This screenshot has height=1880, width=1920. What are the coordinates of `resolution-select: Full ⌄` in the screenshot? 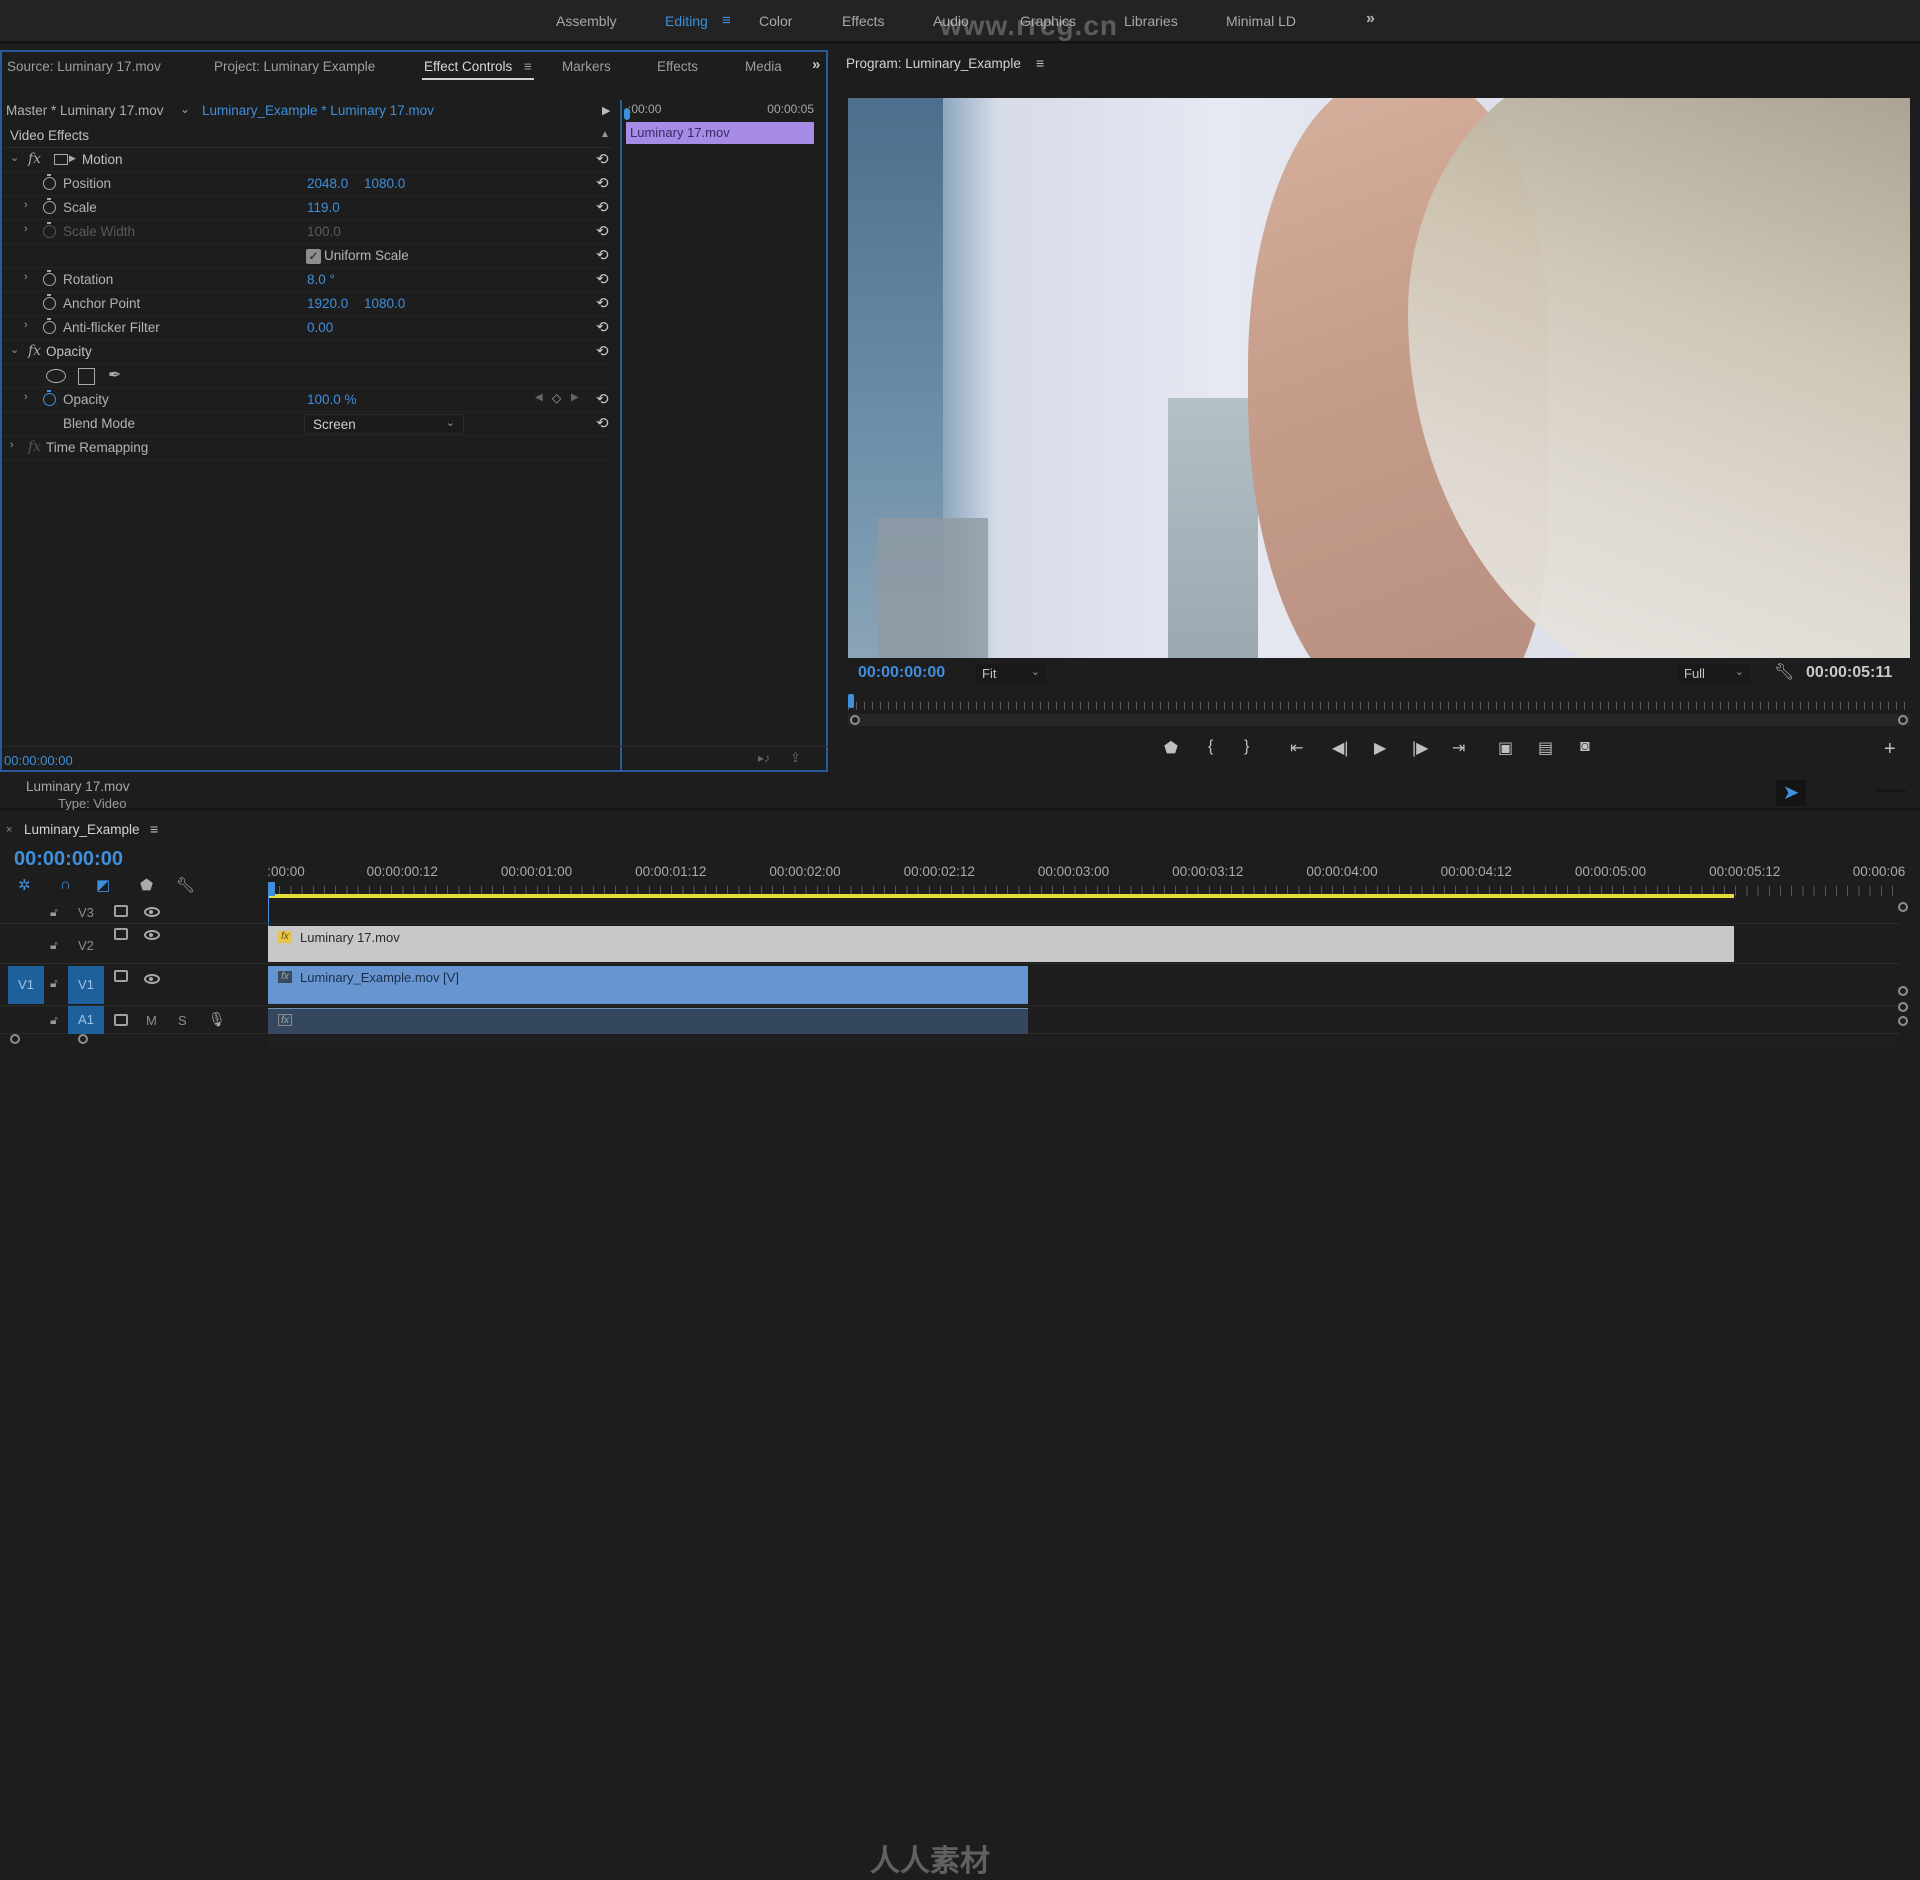 It's located at (1714, 674).